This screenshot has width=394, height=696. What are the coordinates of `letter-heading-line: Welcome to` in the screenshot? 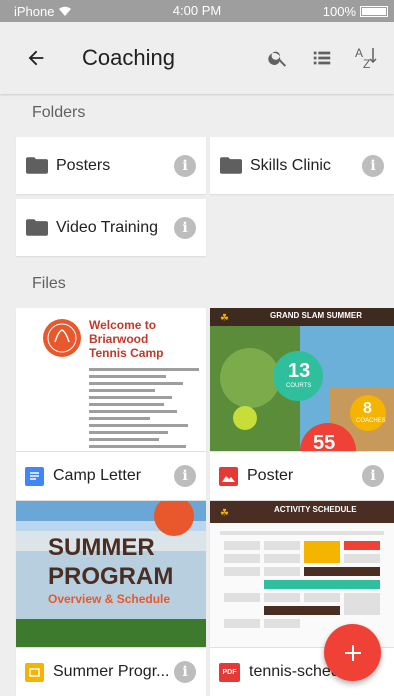 It's located at (123, 325).